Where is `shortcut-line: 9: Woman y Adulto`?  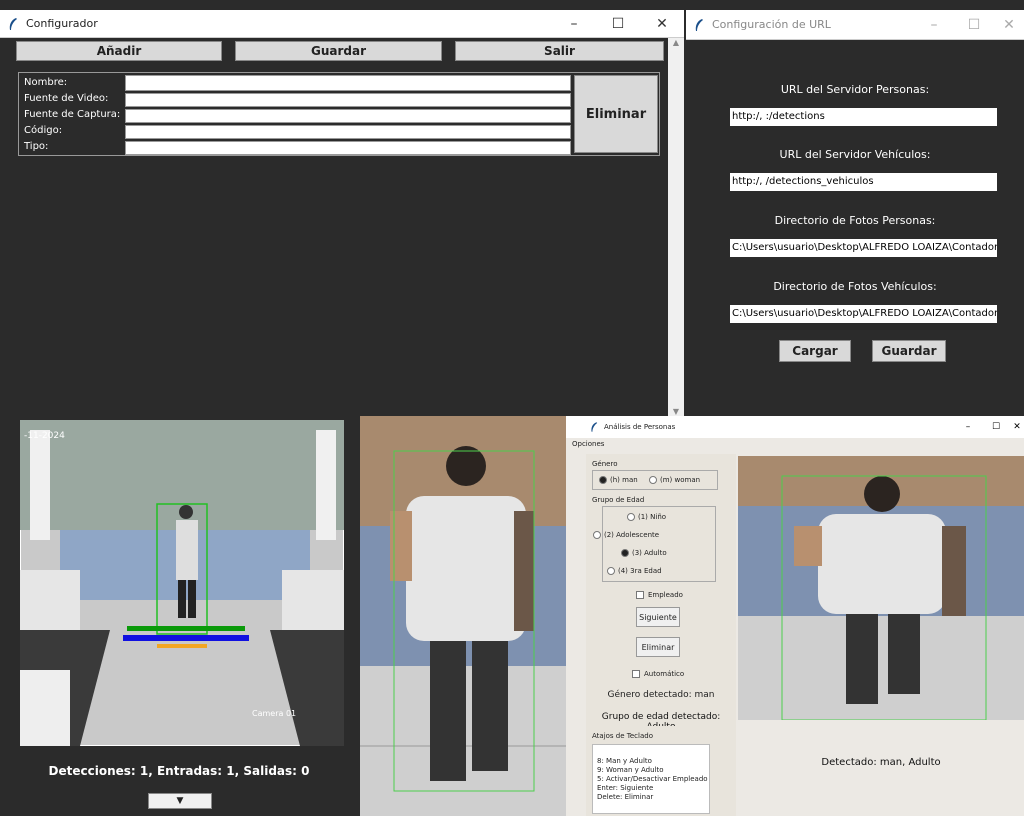 shortcut-line: 9: Woman y Adulto is located at coordinates (630, 770).